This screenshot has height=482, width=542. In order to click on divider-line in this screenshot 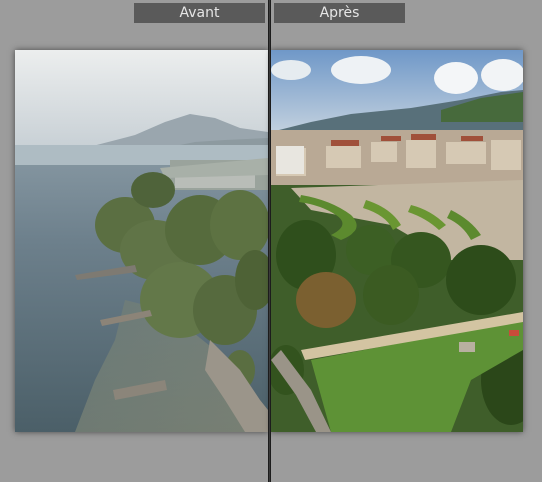, I will do `click(269, 241)`.